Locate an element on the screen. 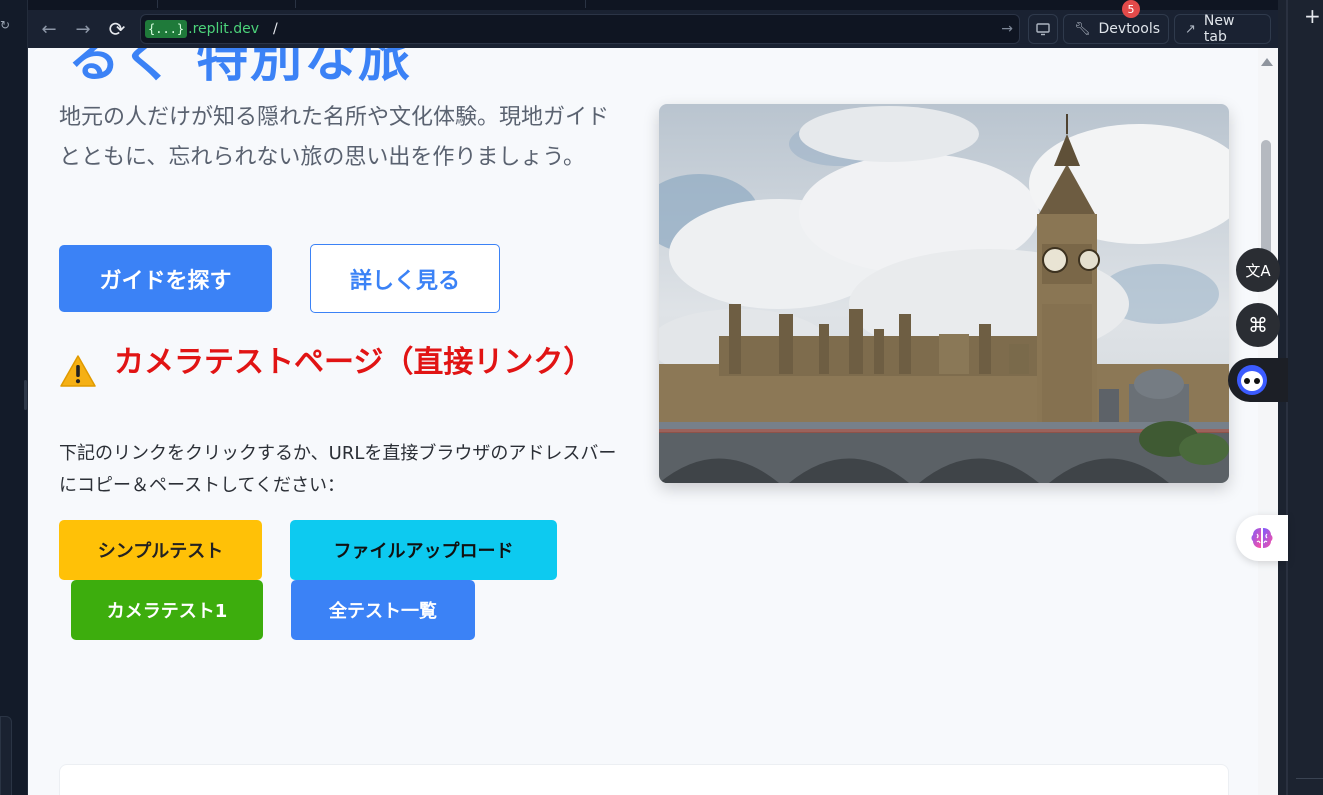 This screenshot has width=1323, height=795. warning-icon is located at coordinates (78, 371).